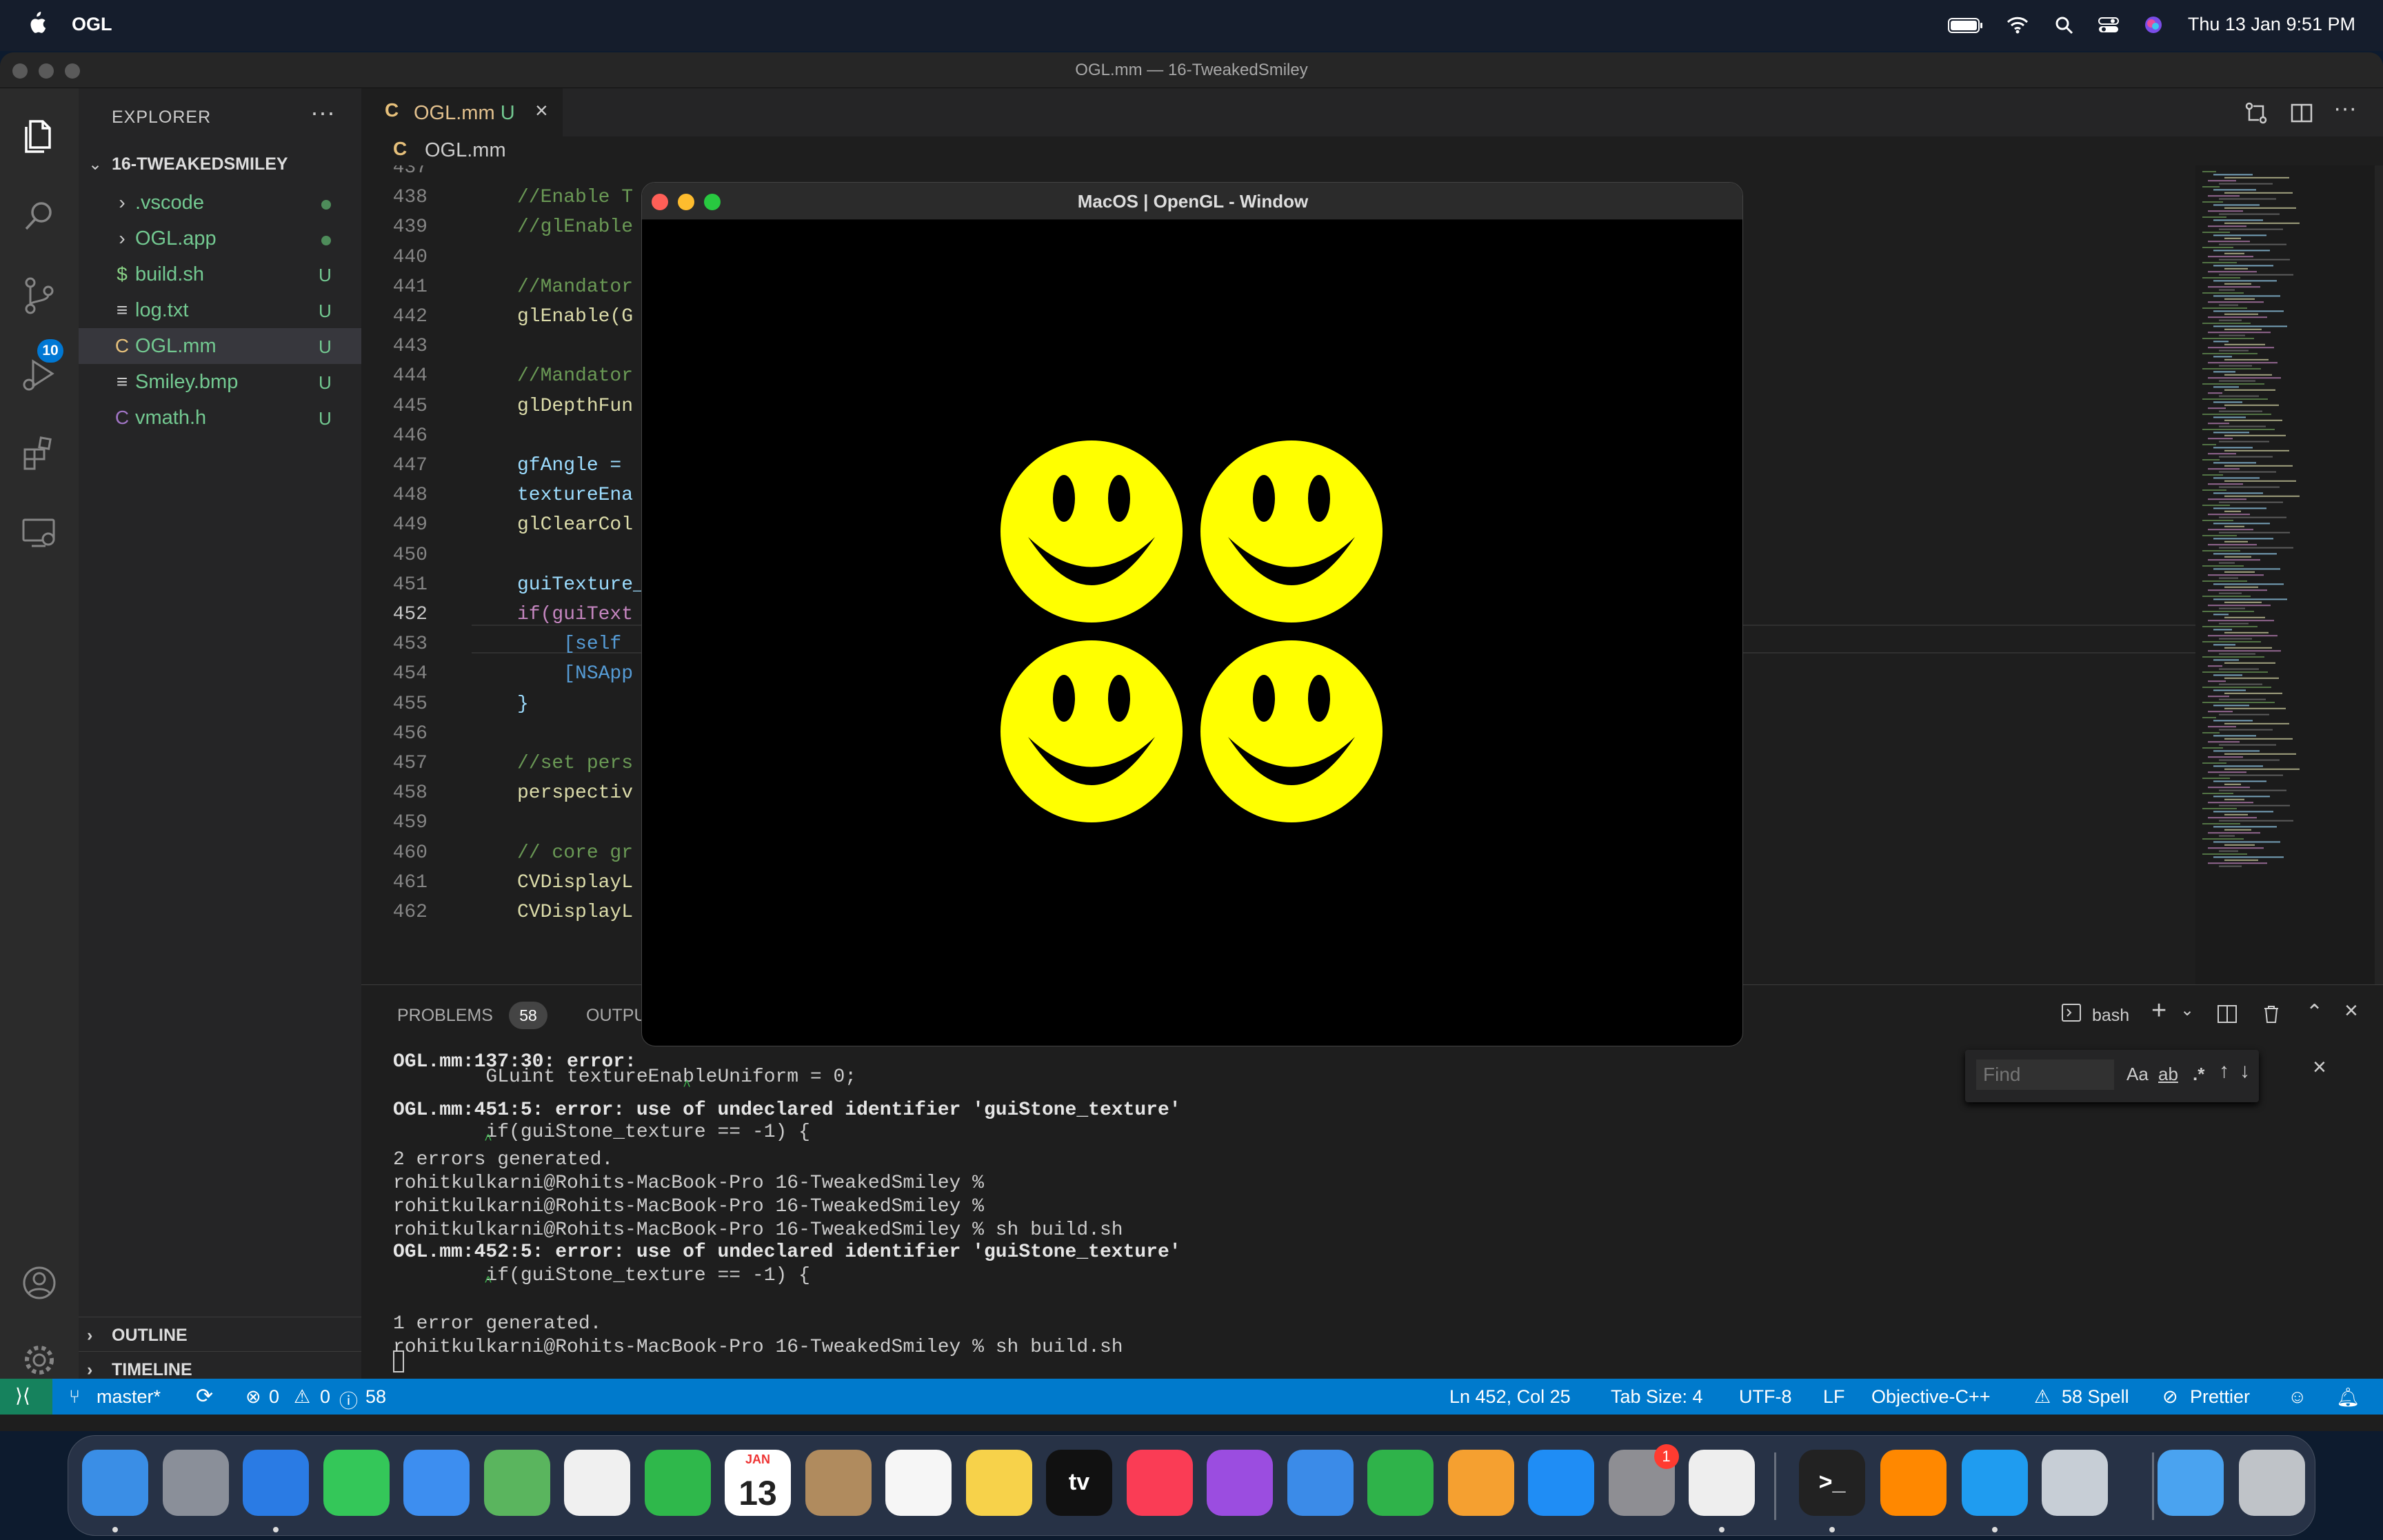 The width and height of the screenshot is (2383, 1540). What do you see at coordinates (1913, 1483) in the screenshot?
I see `dock-vlc-icon` at bounding box center [1913, 1483].